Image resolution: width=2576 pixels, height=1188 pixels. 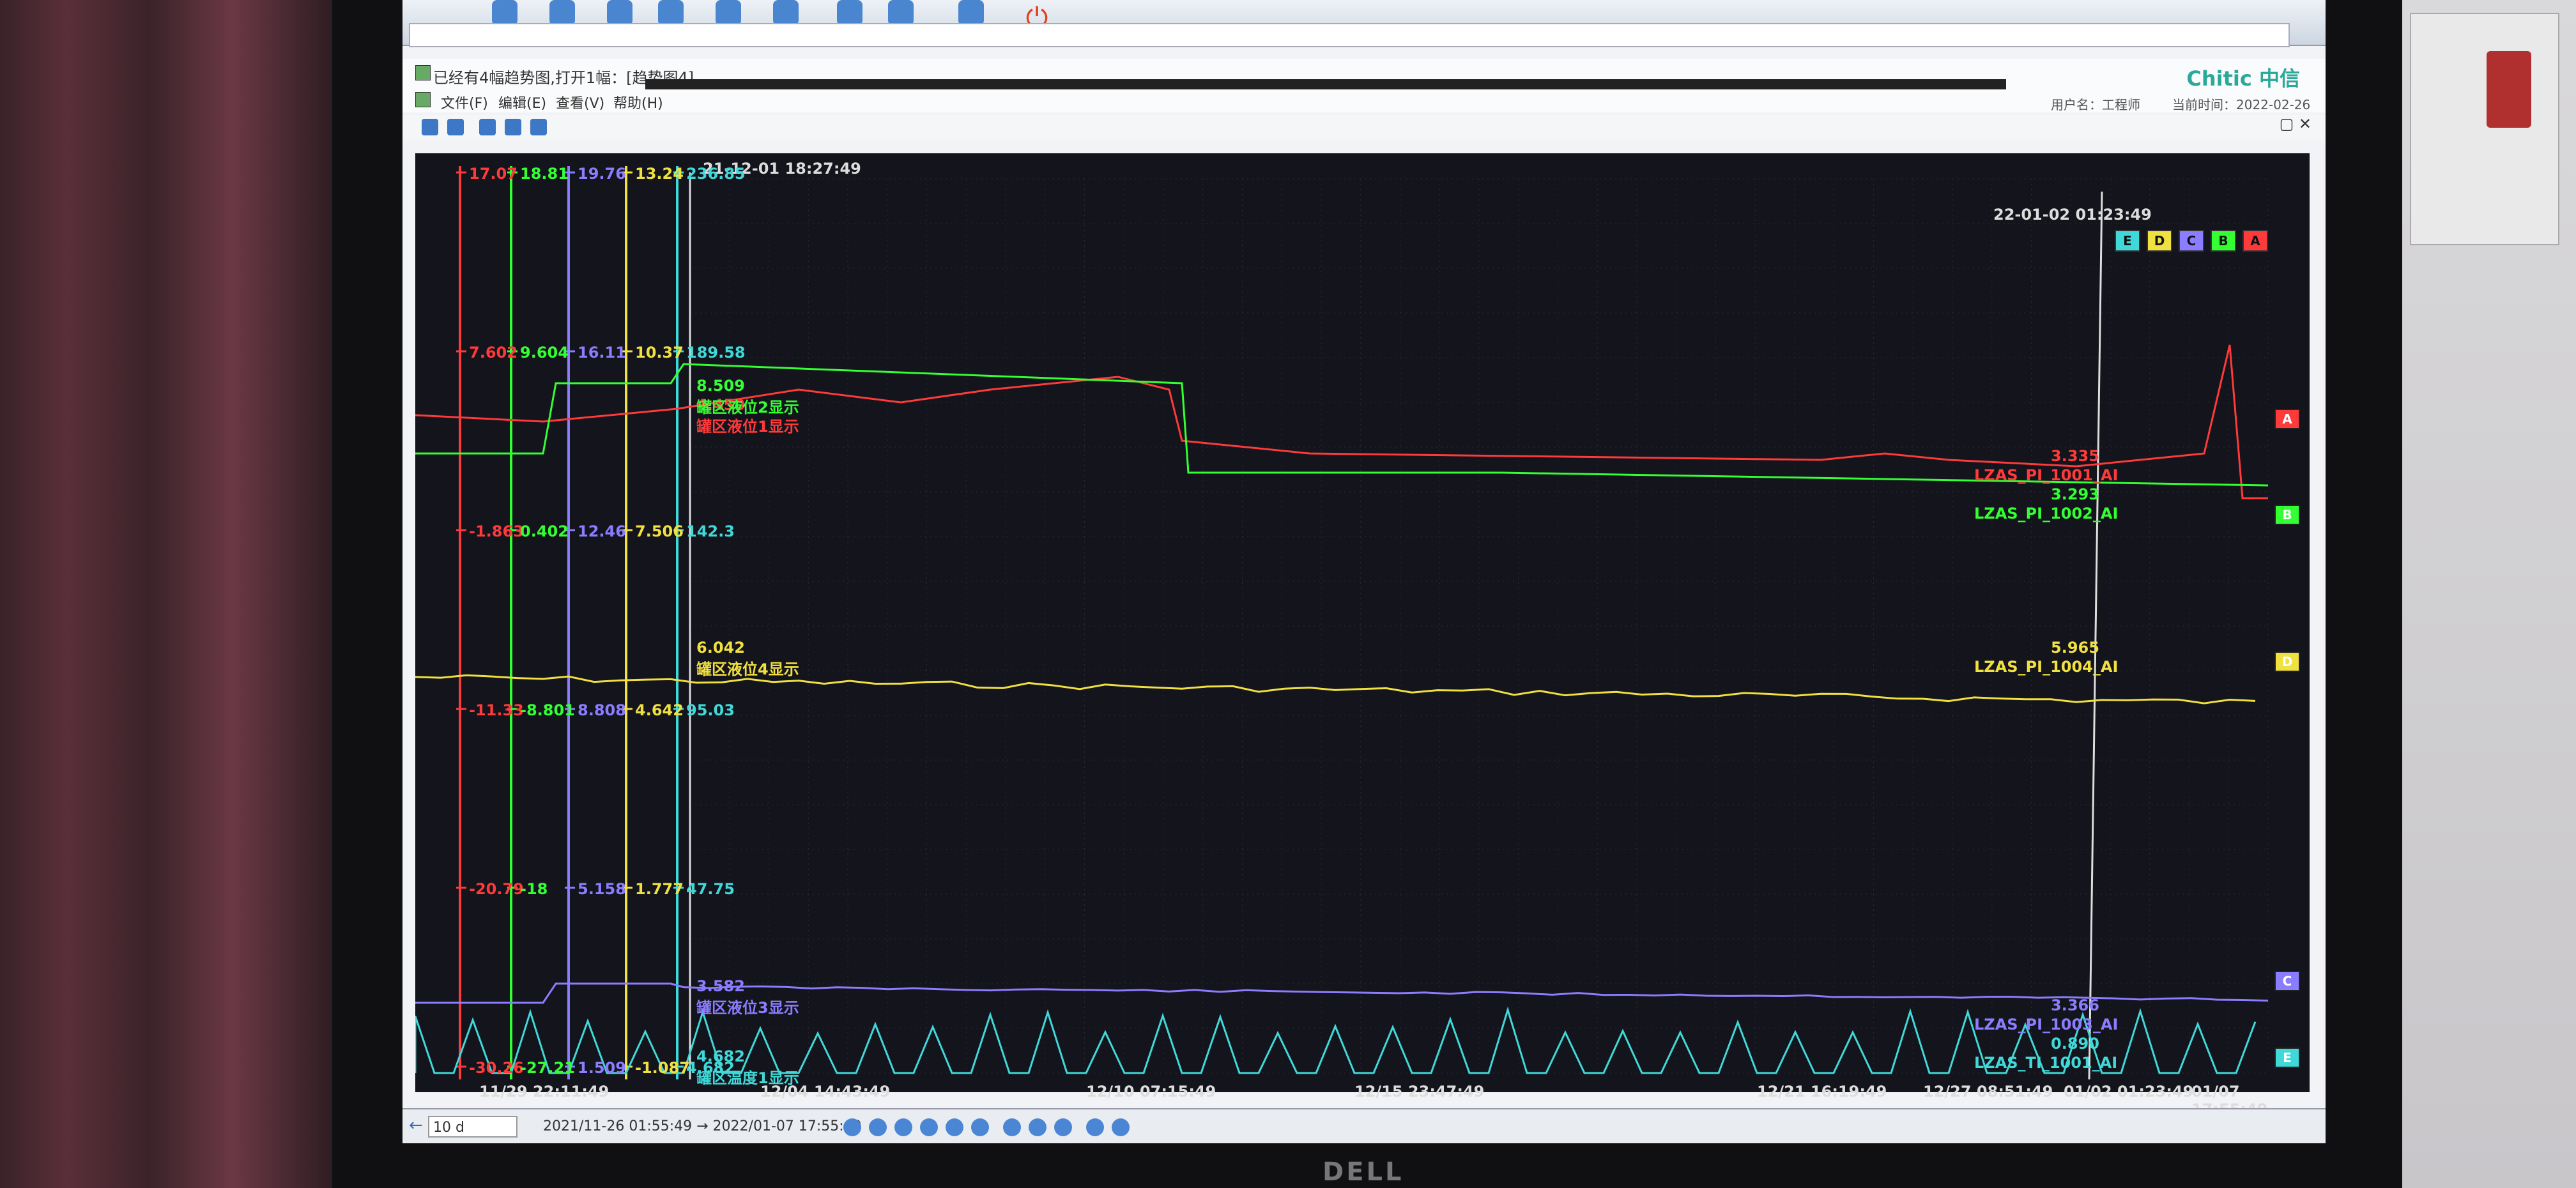 I want to click on axis-tick-label-B: 0.402, so click(x=544, y=531).